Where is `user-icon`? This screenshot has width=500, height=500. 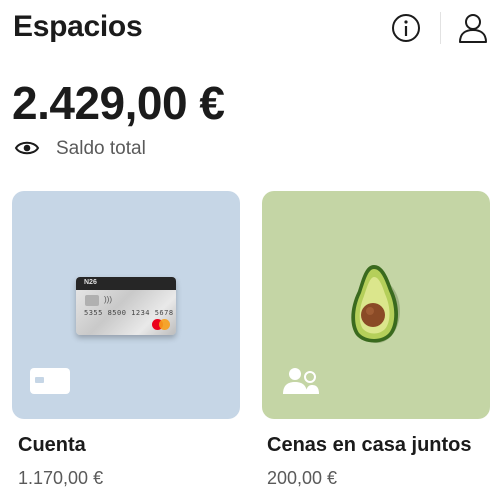
user-icon is located at coordinates (473, 28).